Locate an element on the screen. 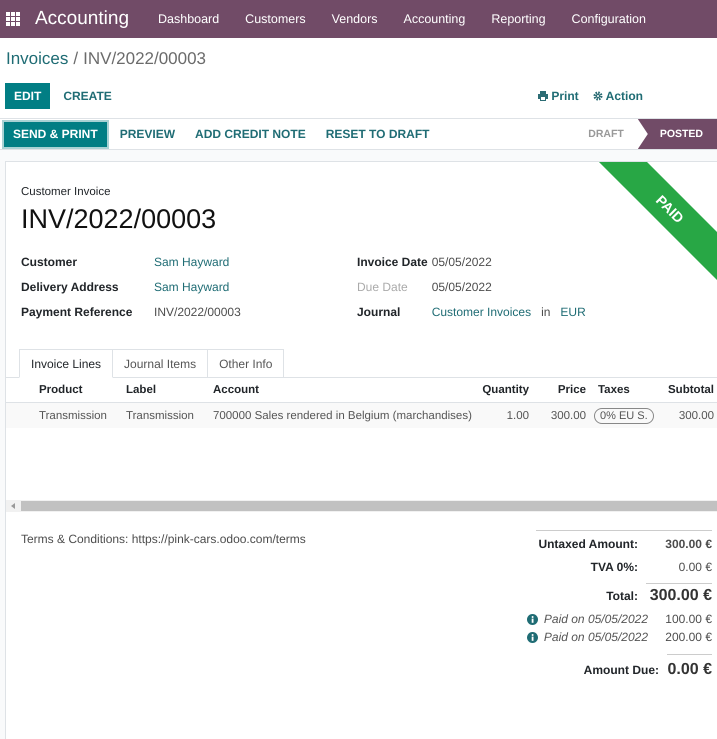  field-label: Due Date is located at coordinates (383, 288).